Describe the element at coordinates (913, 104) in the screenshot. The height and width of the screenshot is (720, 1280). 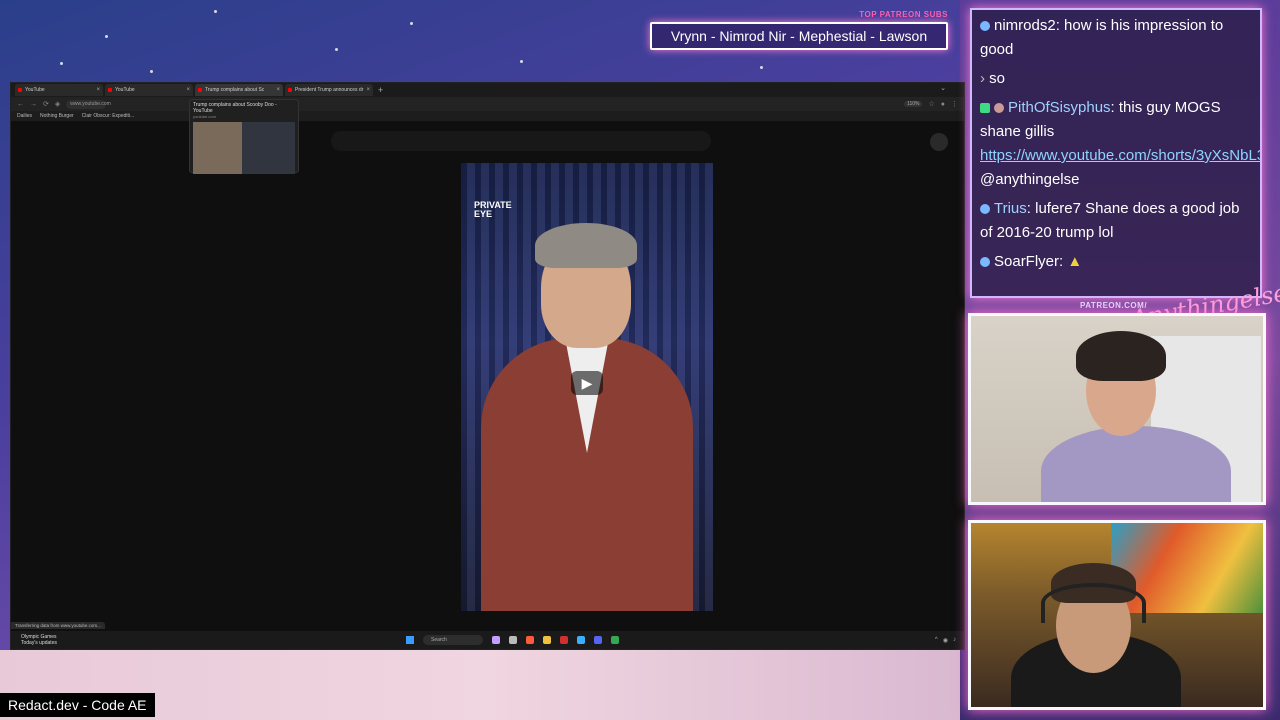
I see `zoom-level: 110%` at that location.